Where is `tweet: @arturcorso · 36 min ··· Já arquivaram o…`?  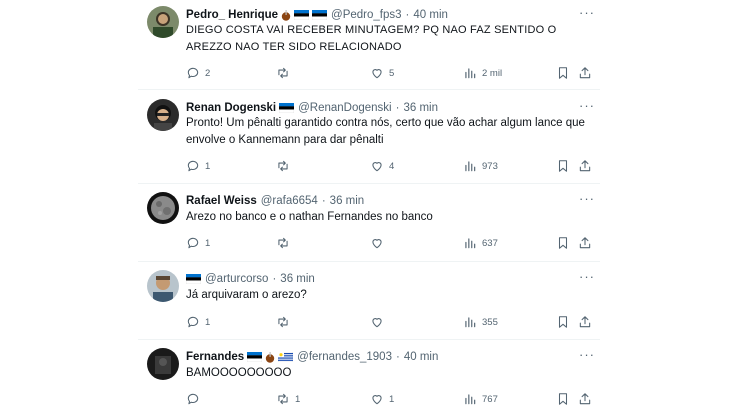
tweet: @arturcorso · 36 min ··· Já arquivaram o… is located at coordinates (369, 301).